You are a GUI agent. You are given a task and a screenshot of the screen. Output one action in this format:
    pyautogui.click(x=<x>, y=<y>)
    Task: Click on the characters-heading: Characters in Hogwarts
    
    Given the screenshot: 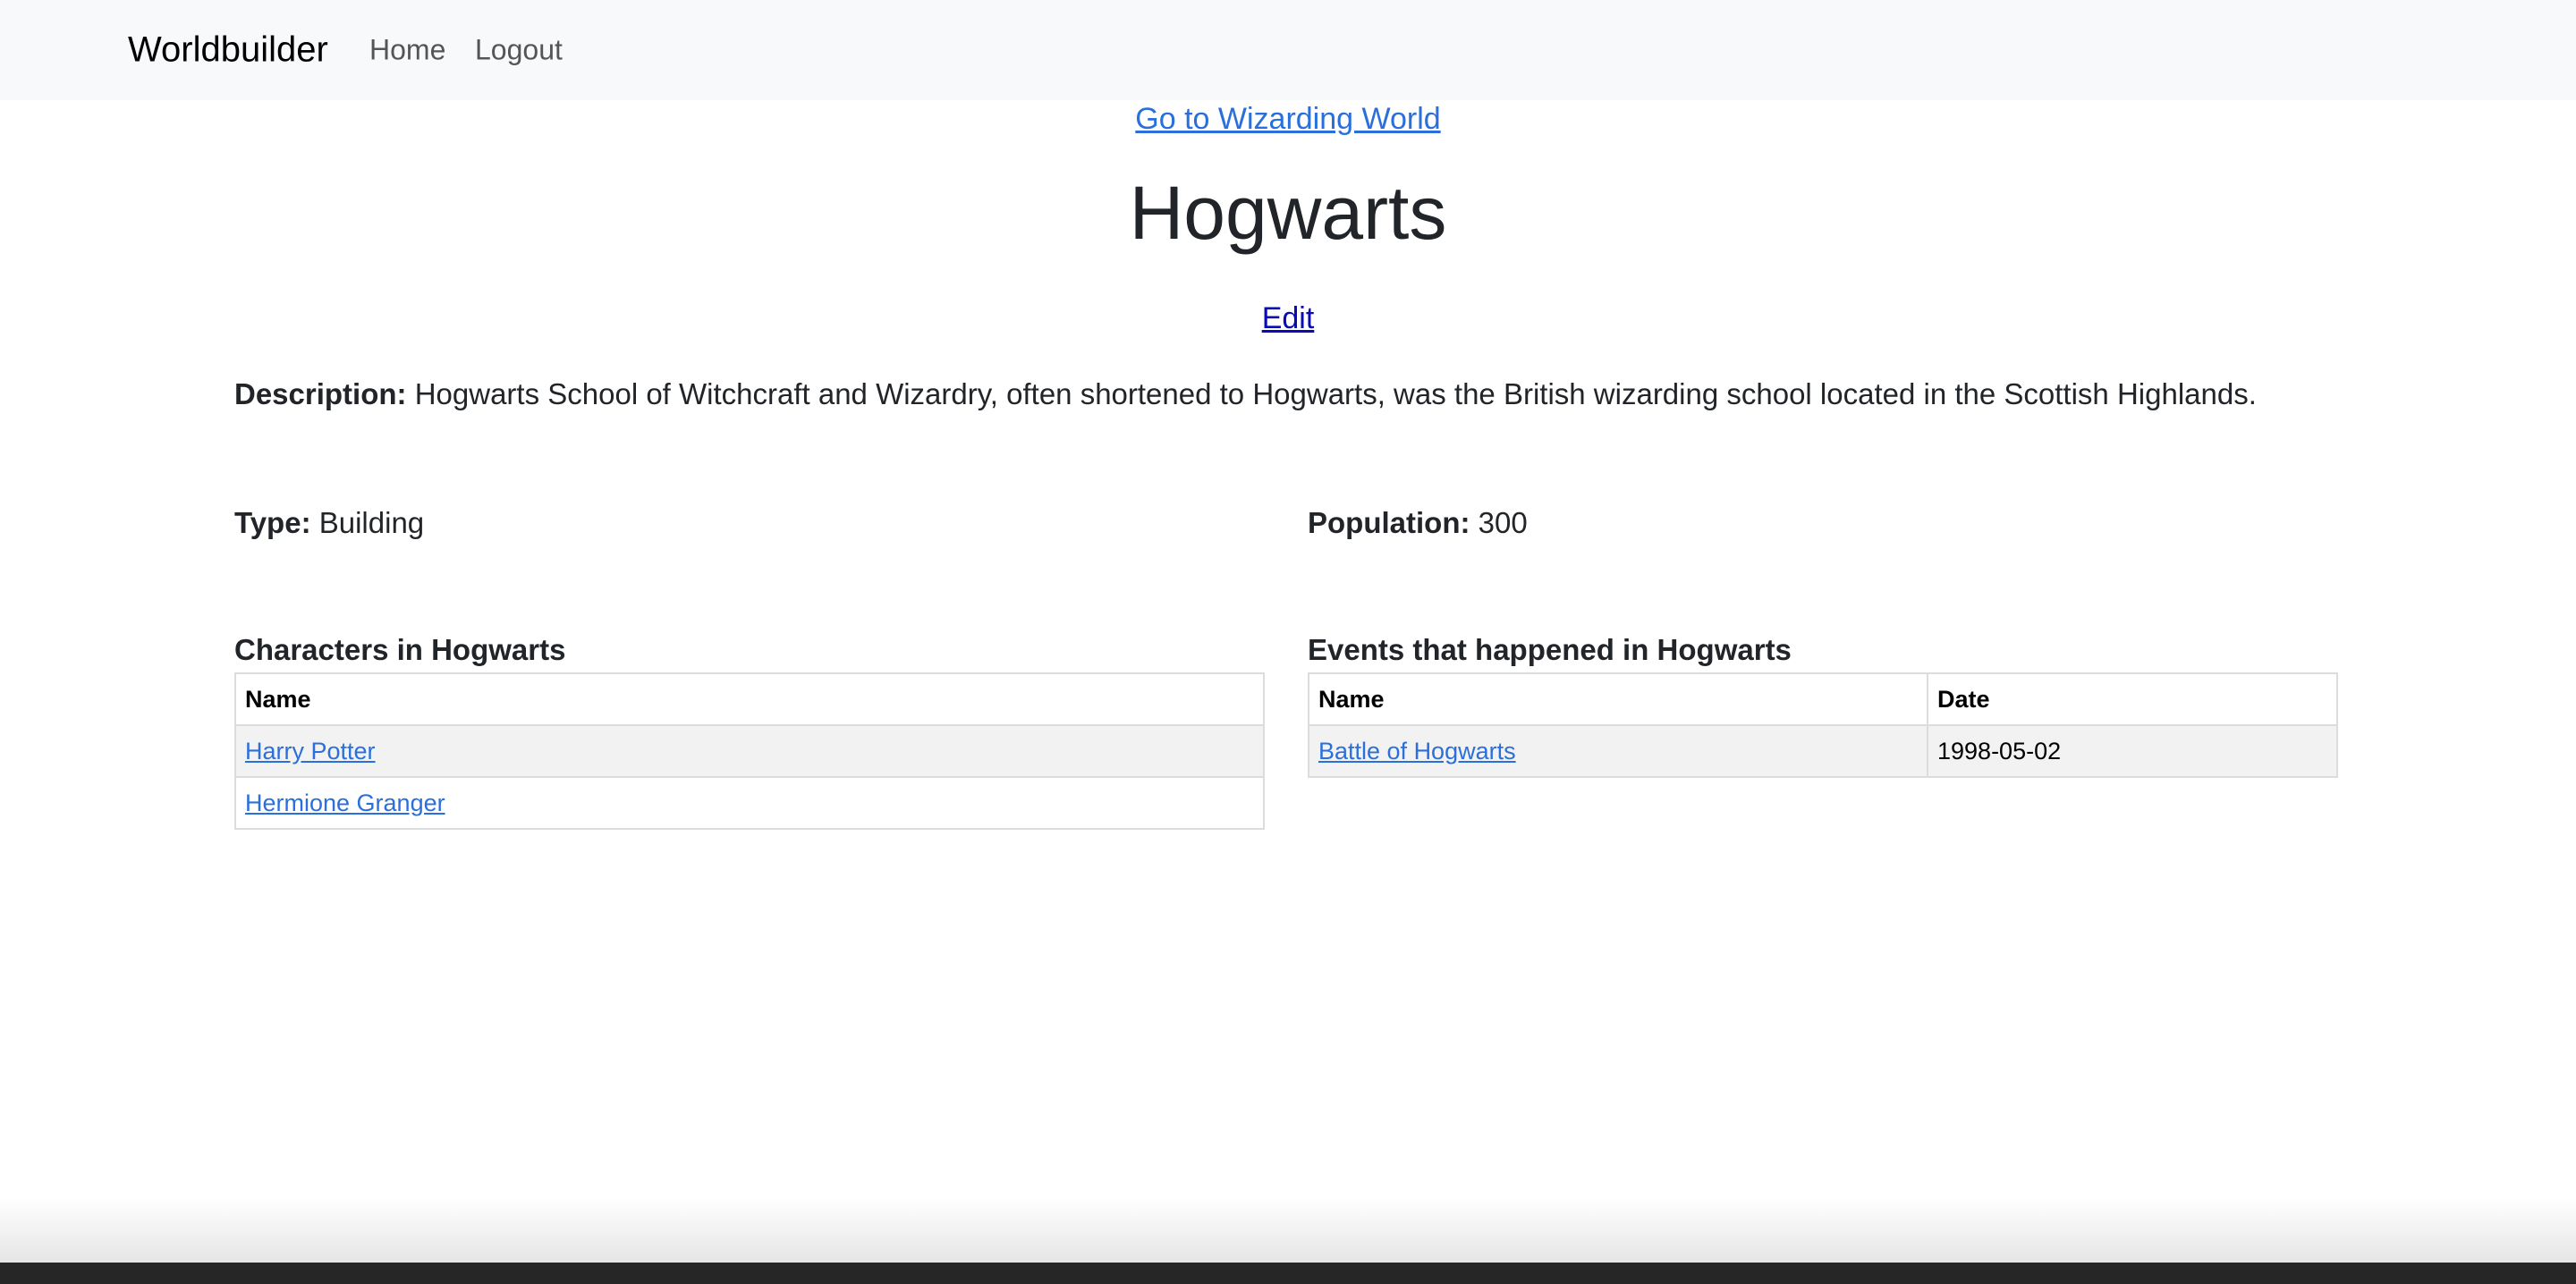 What is the action you would take?
    pyautogui.click(x=400, y=649)
    